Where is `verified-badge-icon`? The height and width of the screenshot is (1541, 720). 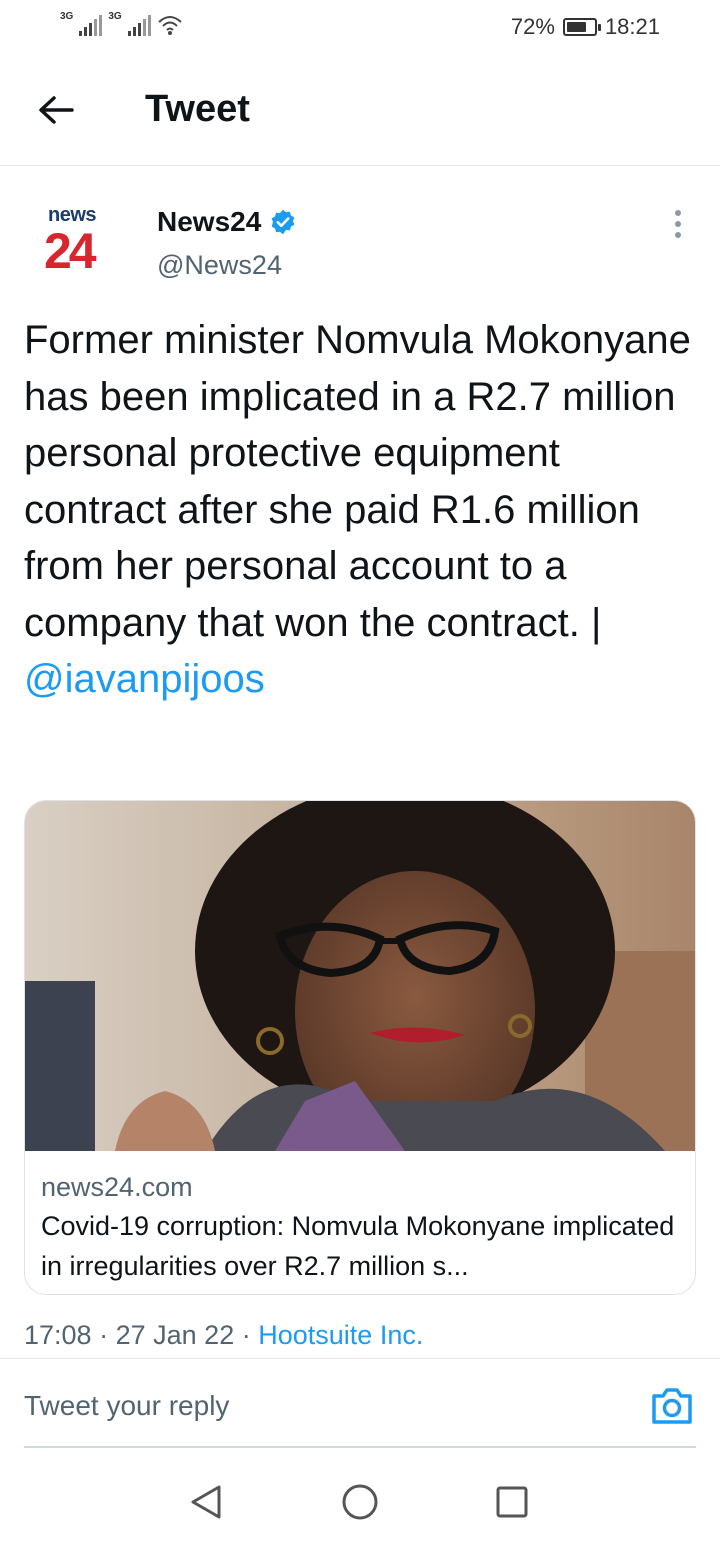
verified-badge-icon is located at coordinates (283, 222).